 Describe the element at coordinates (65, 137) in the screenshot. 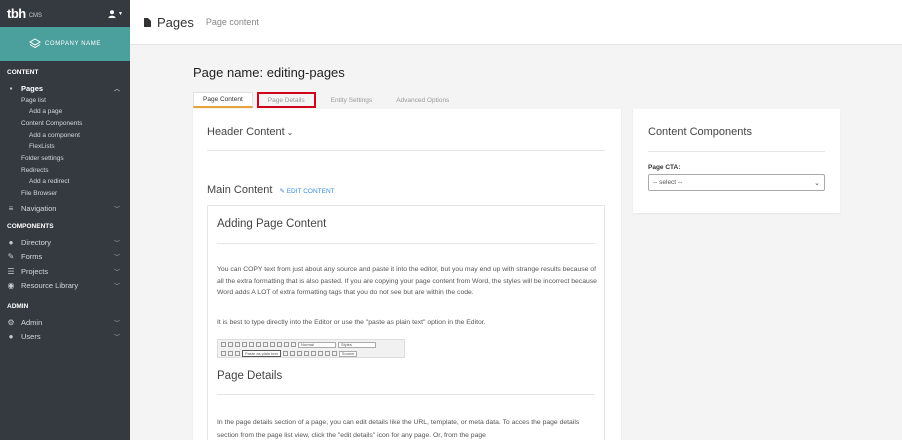

I see `sidebar-item-add-component: Add a component` at that location.